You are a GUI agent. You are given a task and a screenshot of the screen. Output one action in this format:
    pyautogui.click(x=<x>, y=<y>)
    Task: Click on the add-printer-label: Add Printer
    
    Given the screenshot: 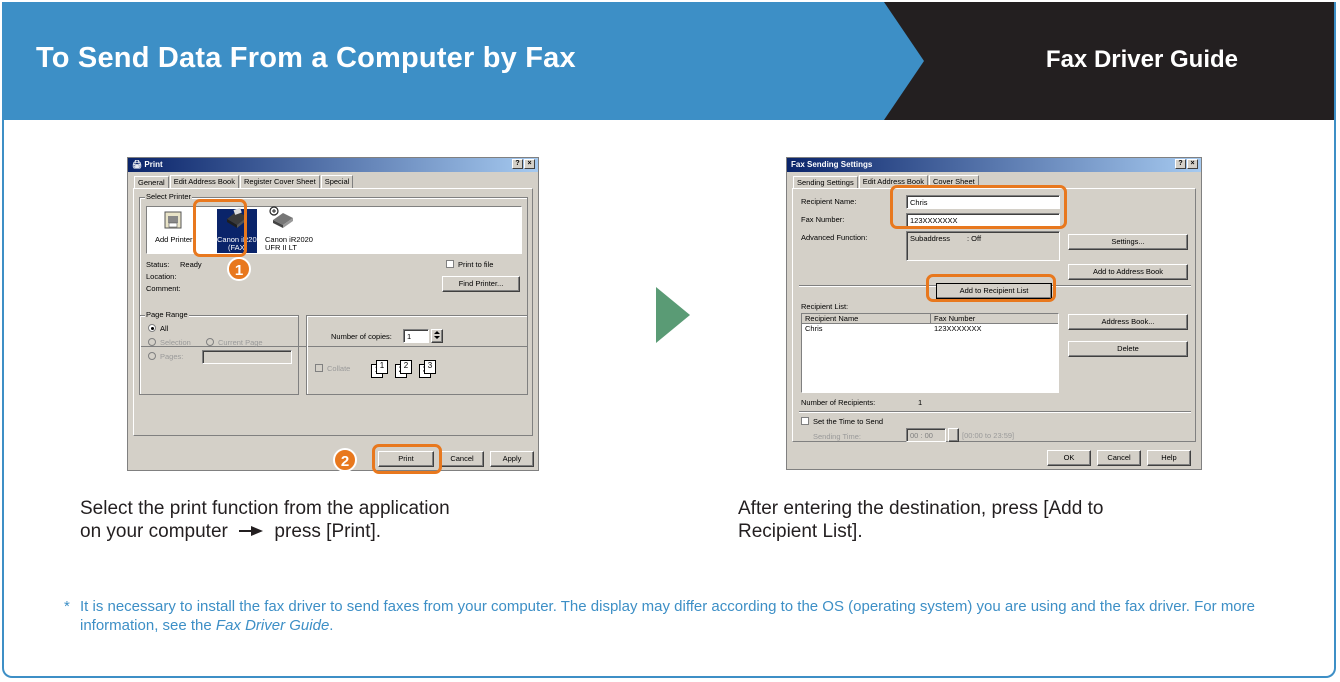 What is the action you would take?
    pyautogui.click(x=174, y=239)
    